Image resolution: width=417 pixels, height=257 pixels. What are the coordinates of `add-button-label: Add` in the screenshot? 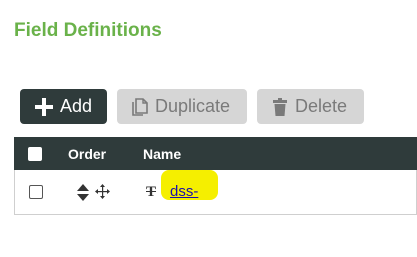 It's located at (76, 106).